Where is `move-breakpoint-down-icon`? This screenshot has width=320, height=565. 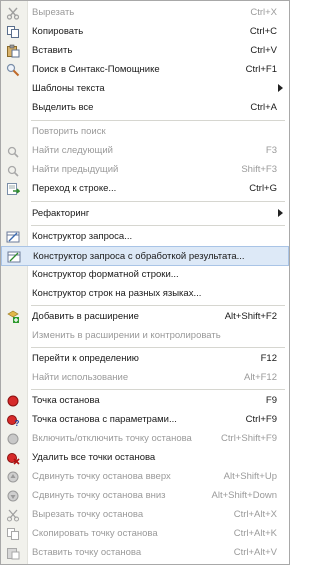 move-breakpoint-down-icon is located at coordinates (13, 496).